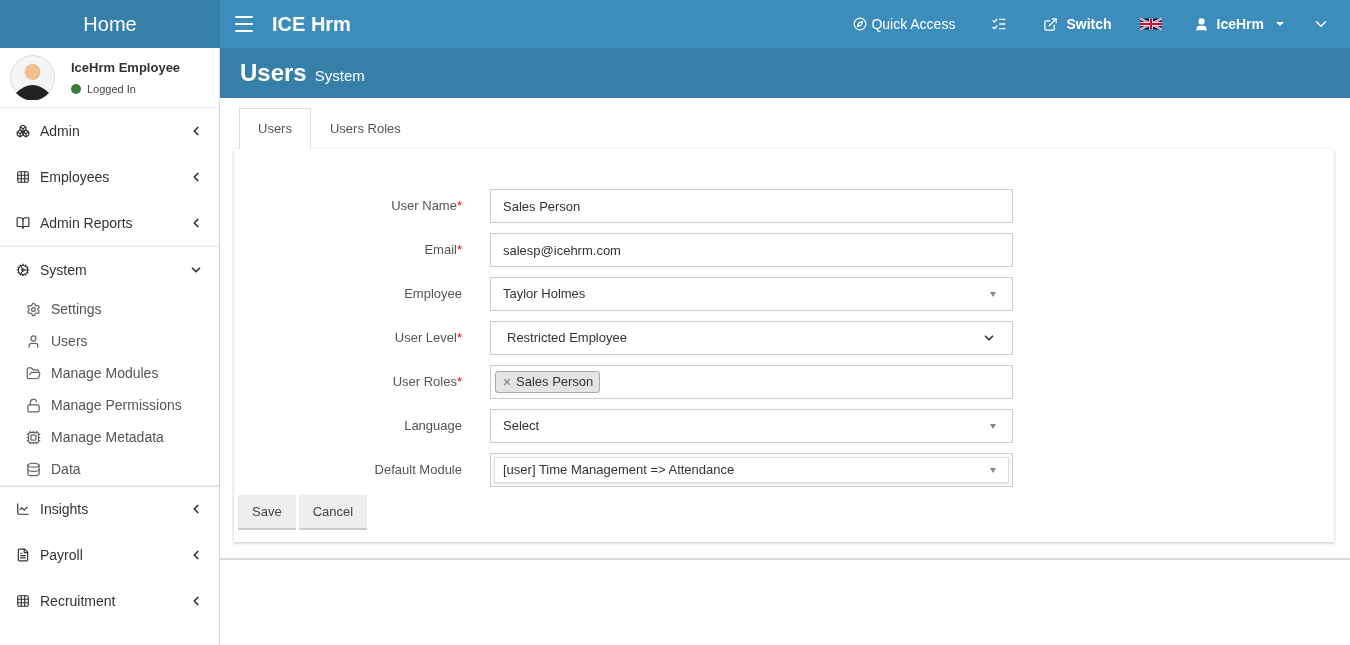  What do you see at coordinates (999, 24) in the screenshot?
I see `checklist-icon` at bounding box center [999, 24].